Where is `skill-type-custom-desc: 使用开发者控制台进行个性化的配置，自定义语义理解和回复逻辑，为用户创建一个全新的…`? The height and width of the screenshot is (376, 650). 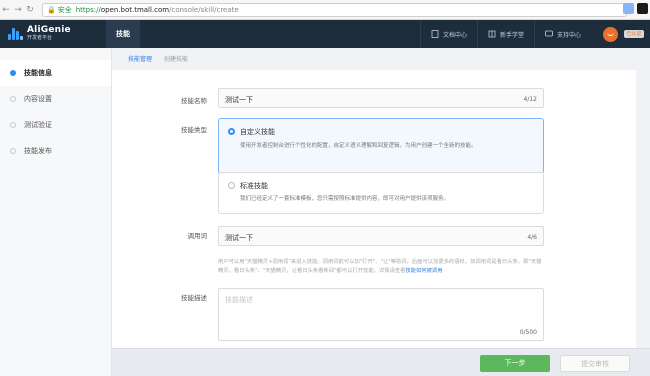 skill-type-custom-desc: 使用开发者控制台进行个性化的配置，自定义语义理解和回复逻辑，为用户创建一个全新的… is located at coordinates (358, 146).